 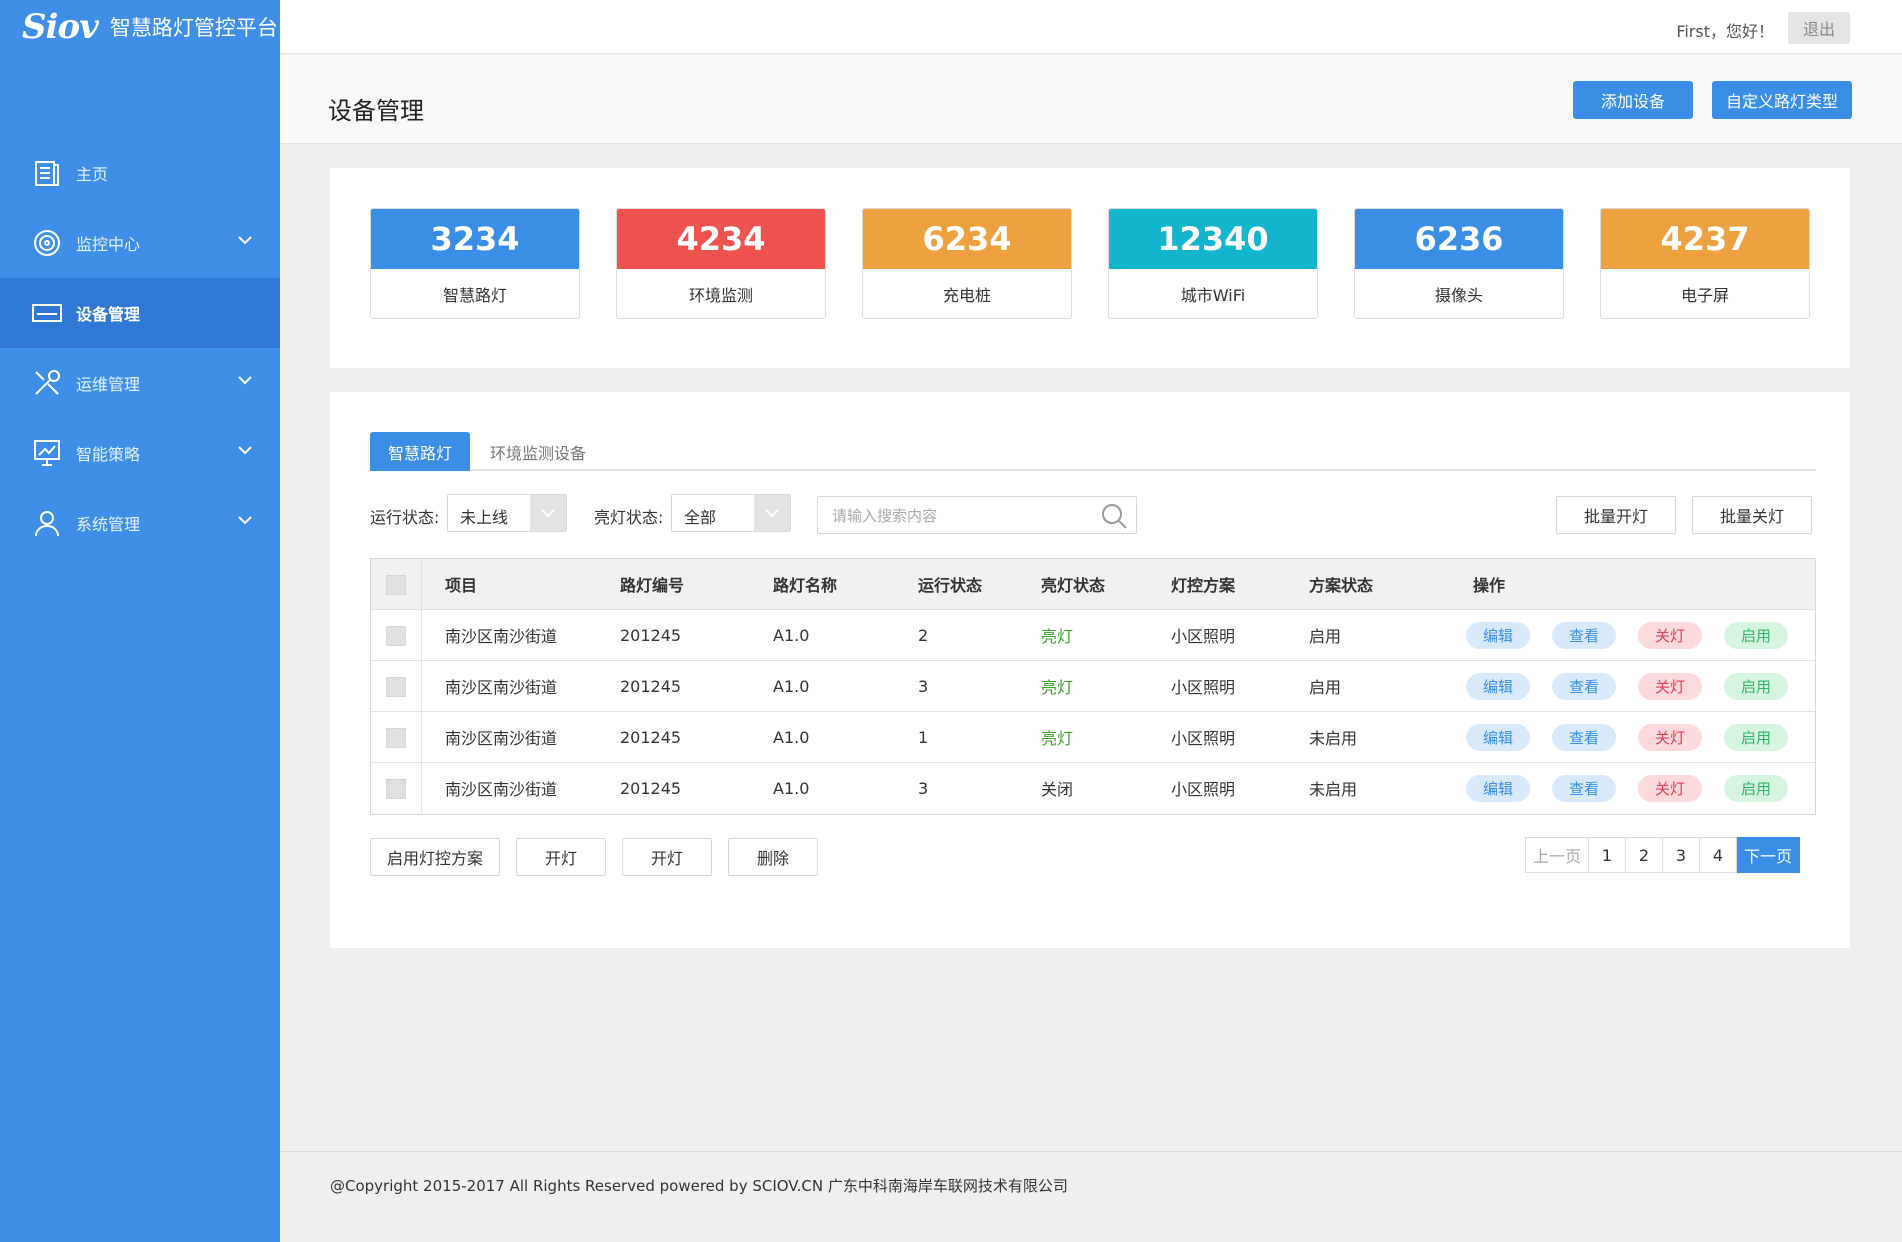 I want to click on page-header: 设备管理 添加设备 自定义路灯类型, so click(x=1091, y=99).